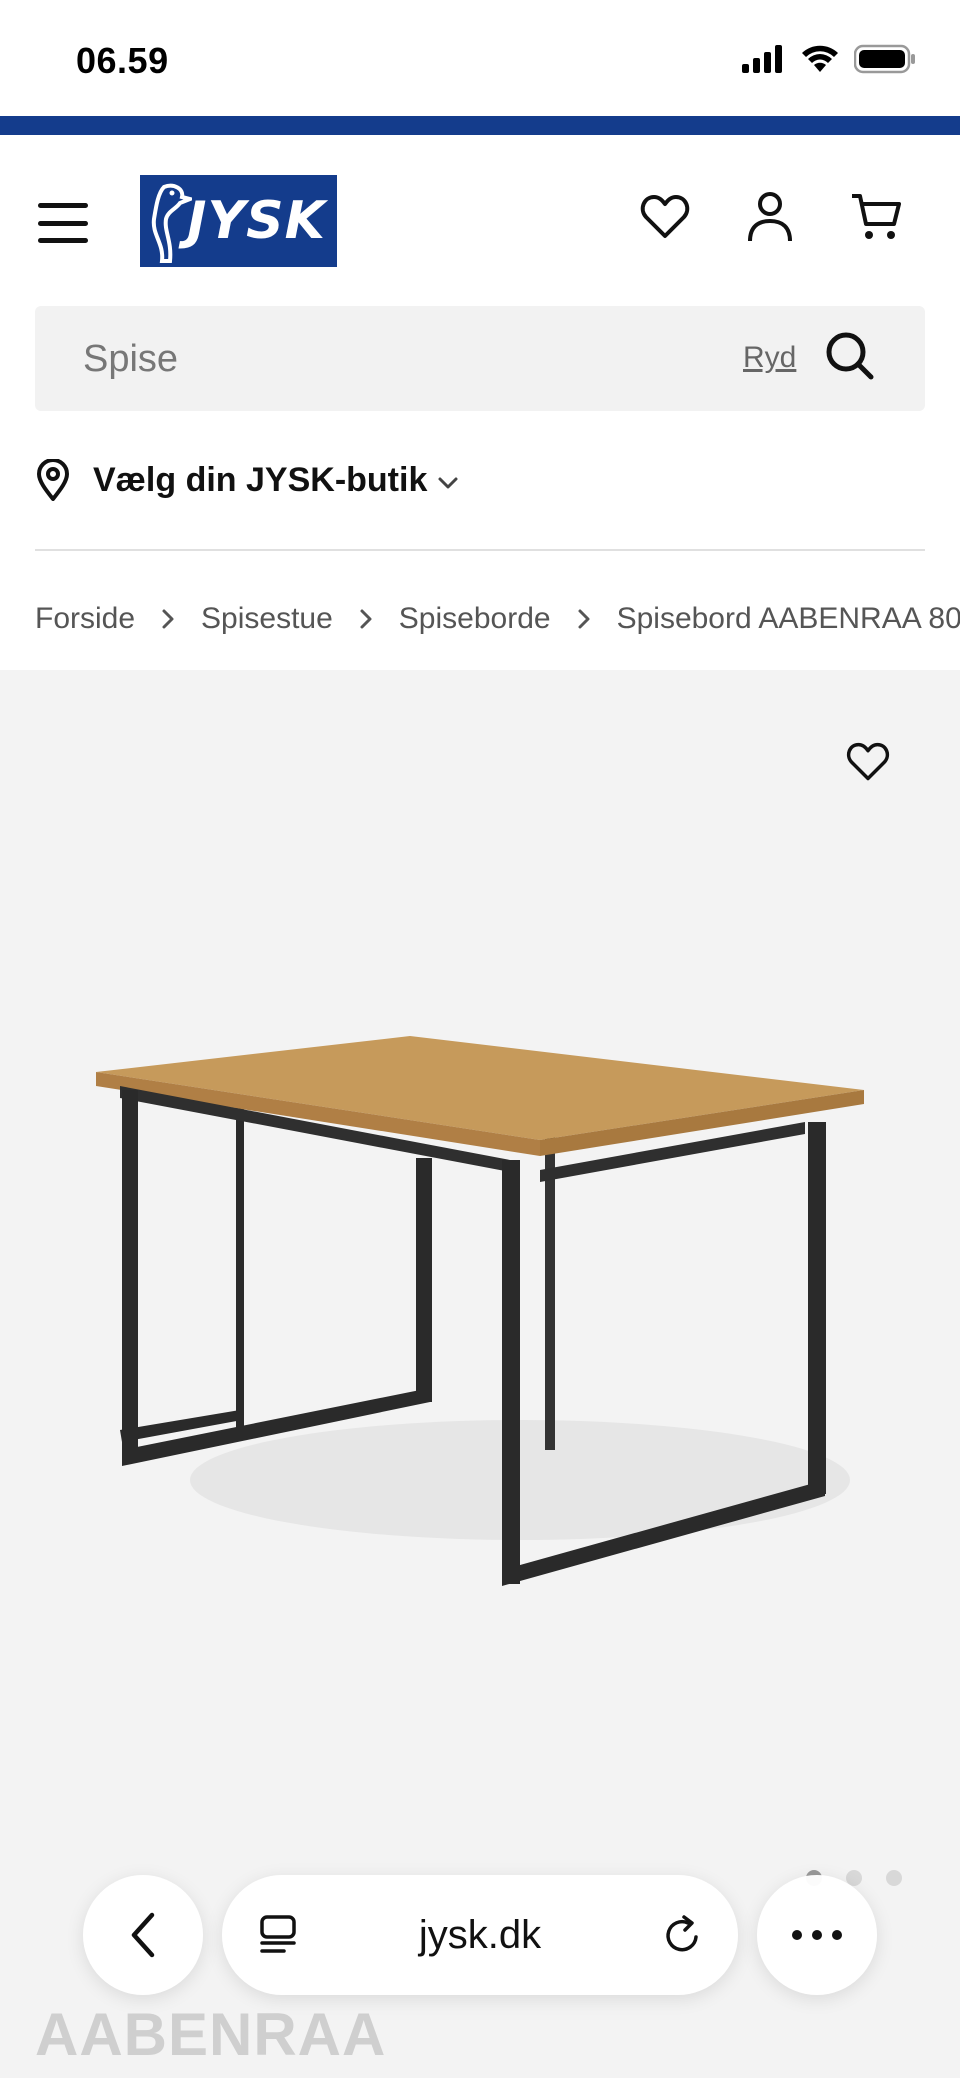 This screenshot has width=960, height=2078. I want to click on location-pin-icon, so click(53, 480).